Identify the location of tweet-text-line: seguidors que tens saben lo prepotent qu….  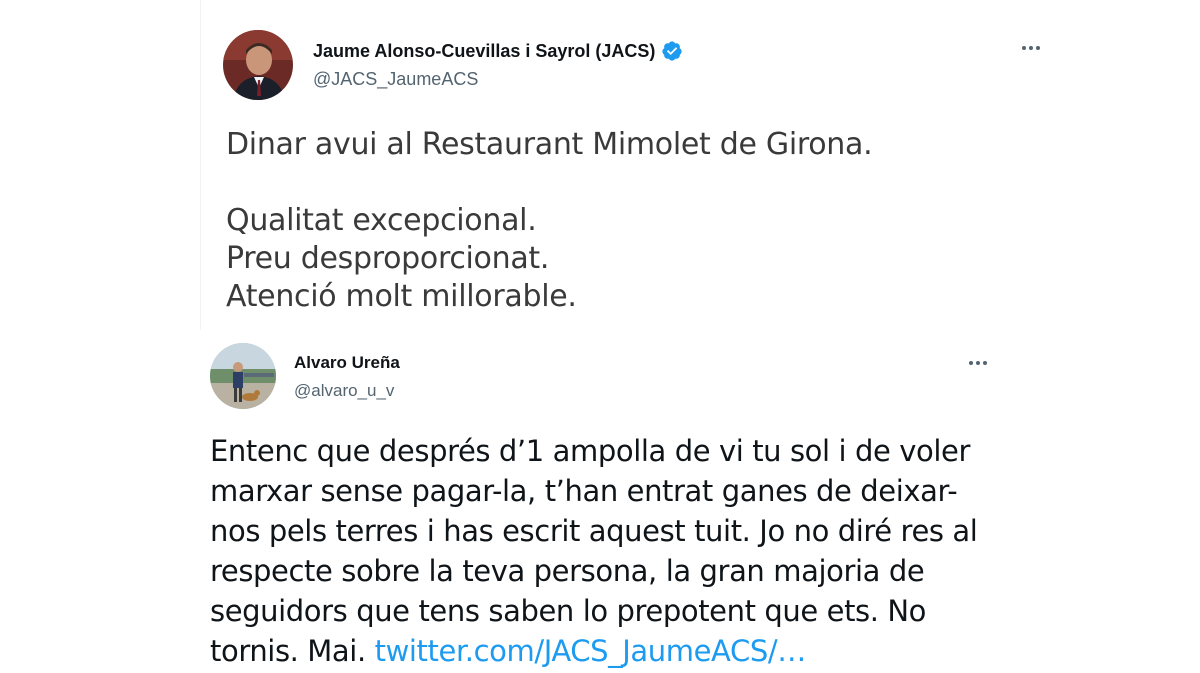
(568, 611).